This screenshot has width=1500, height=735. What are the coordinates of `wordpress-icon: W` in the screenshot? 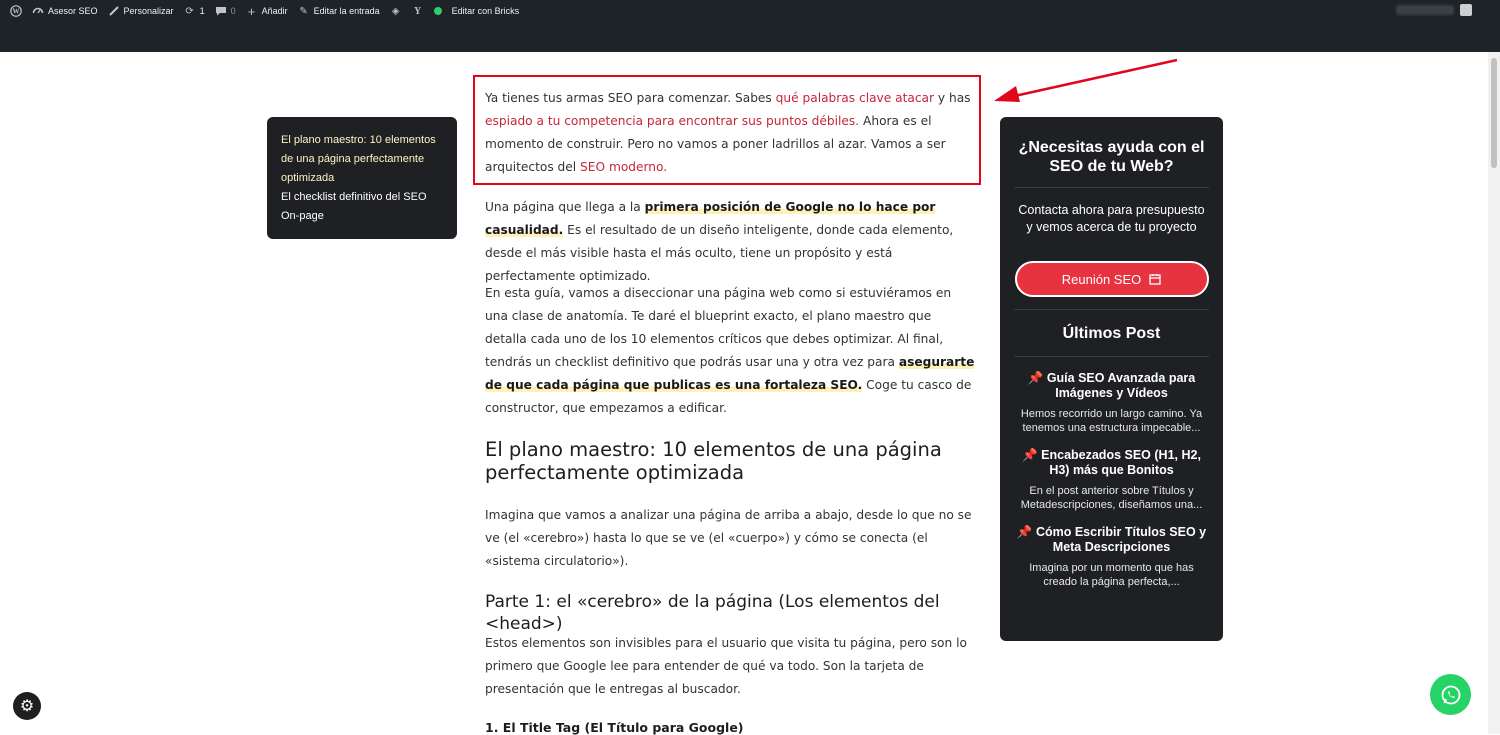 It's located at (16, 11).